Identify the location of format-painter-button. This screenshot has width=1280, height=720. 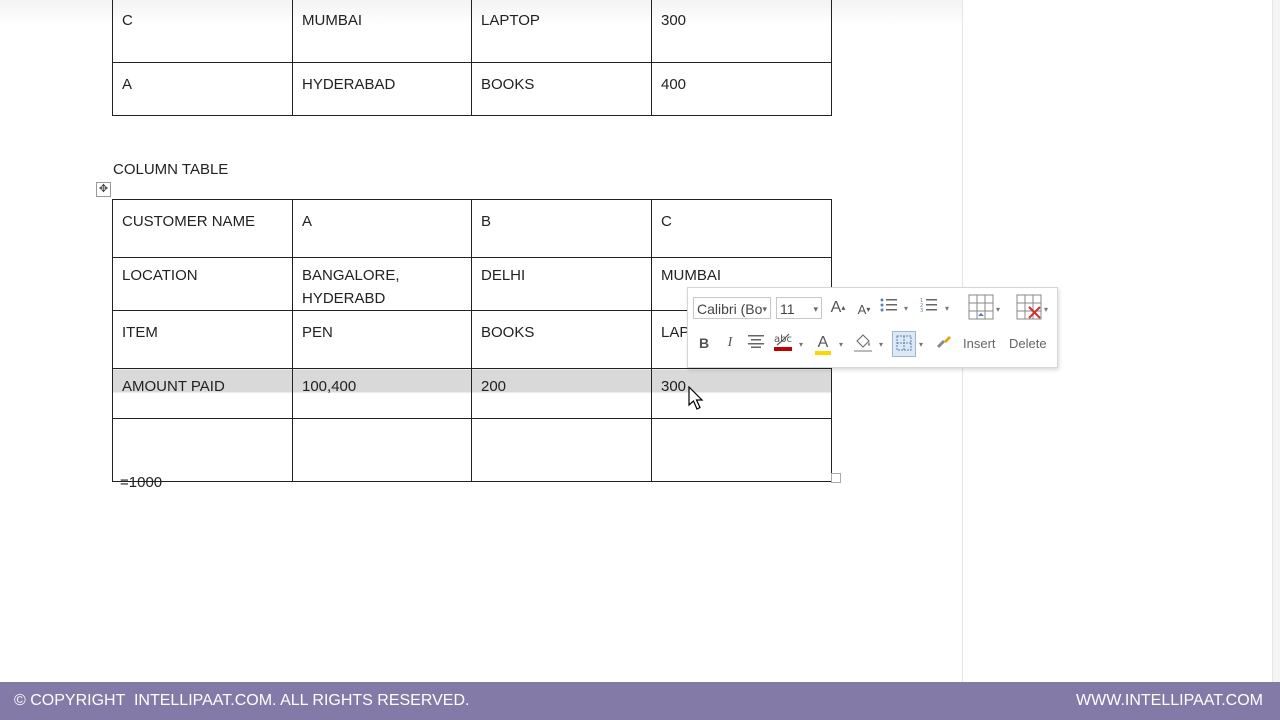
(944, 343).